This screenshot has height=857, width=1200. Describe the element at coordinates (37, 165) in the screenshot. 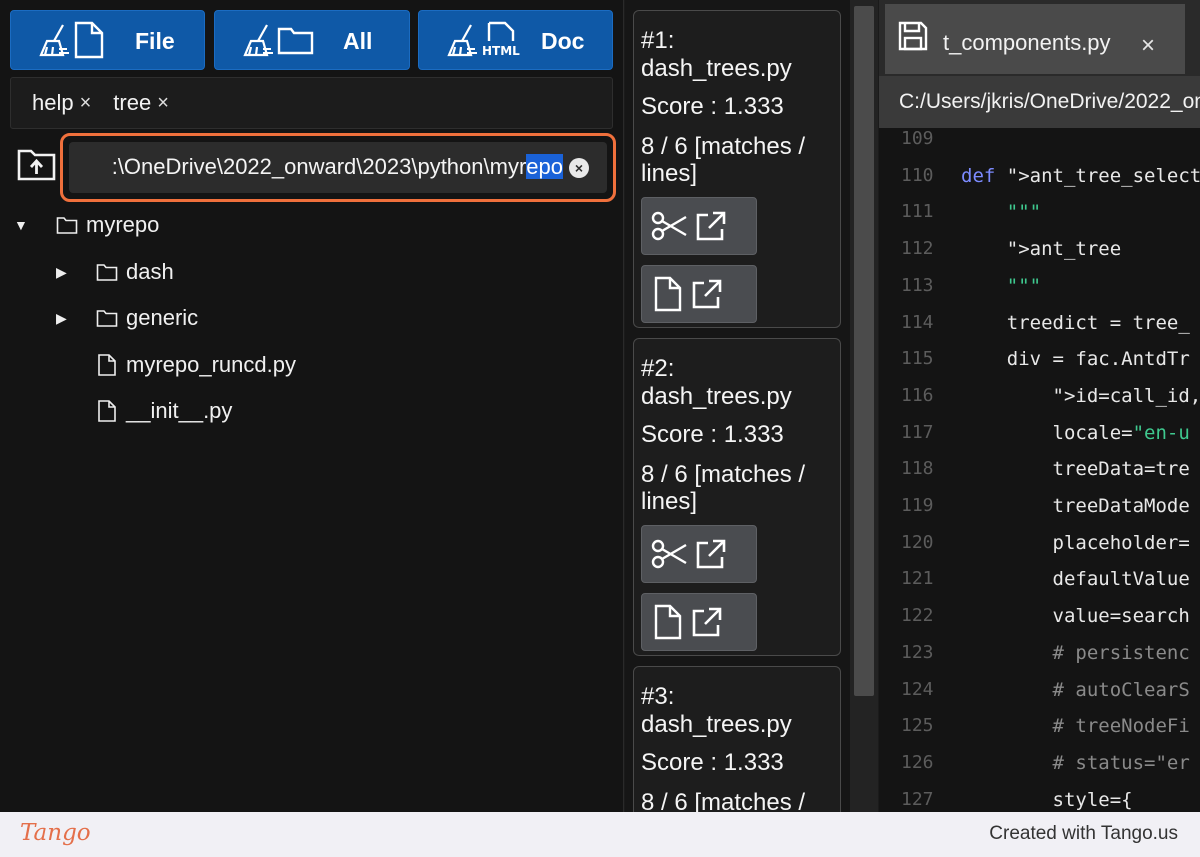

I see `folder-up-icon` at that location.